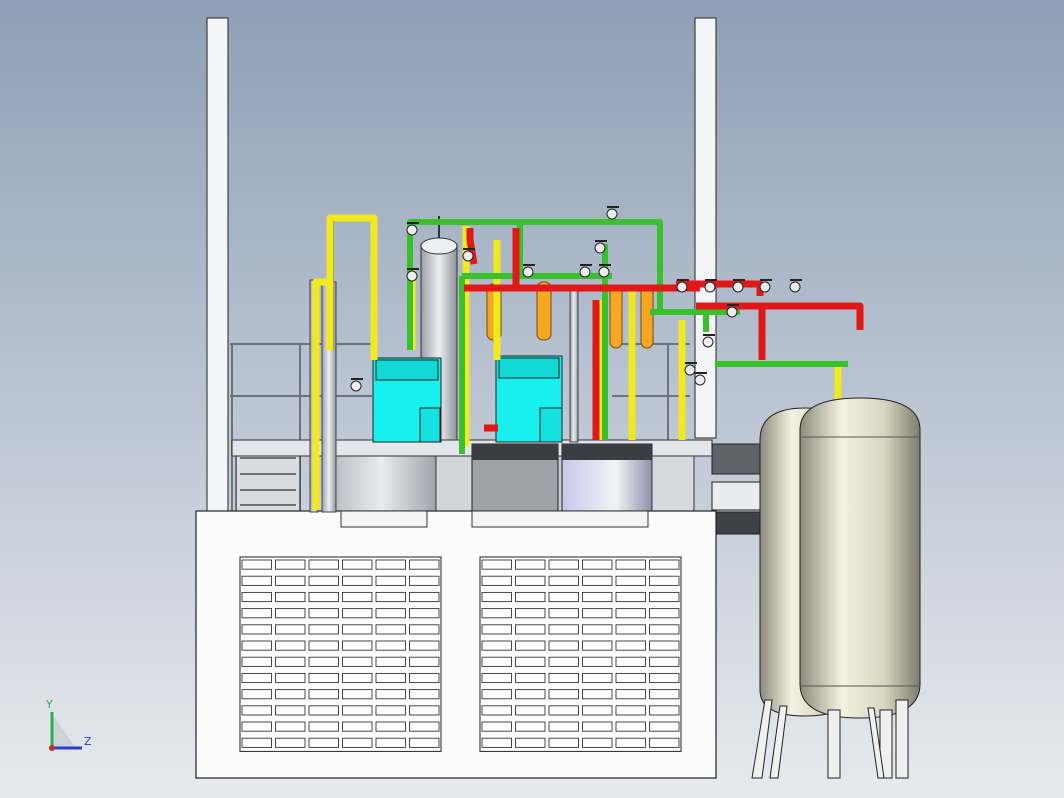 This screenshot has height=798, width=1064. I want to click on pressure-tank-front, so click(860, 558).